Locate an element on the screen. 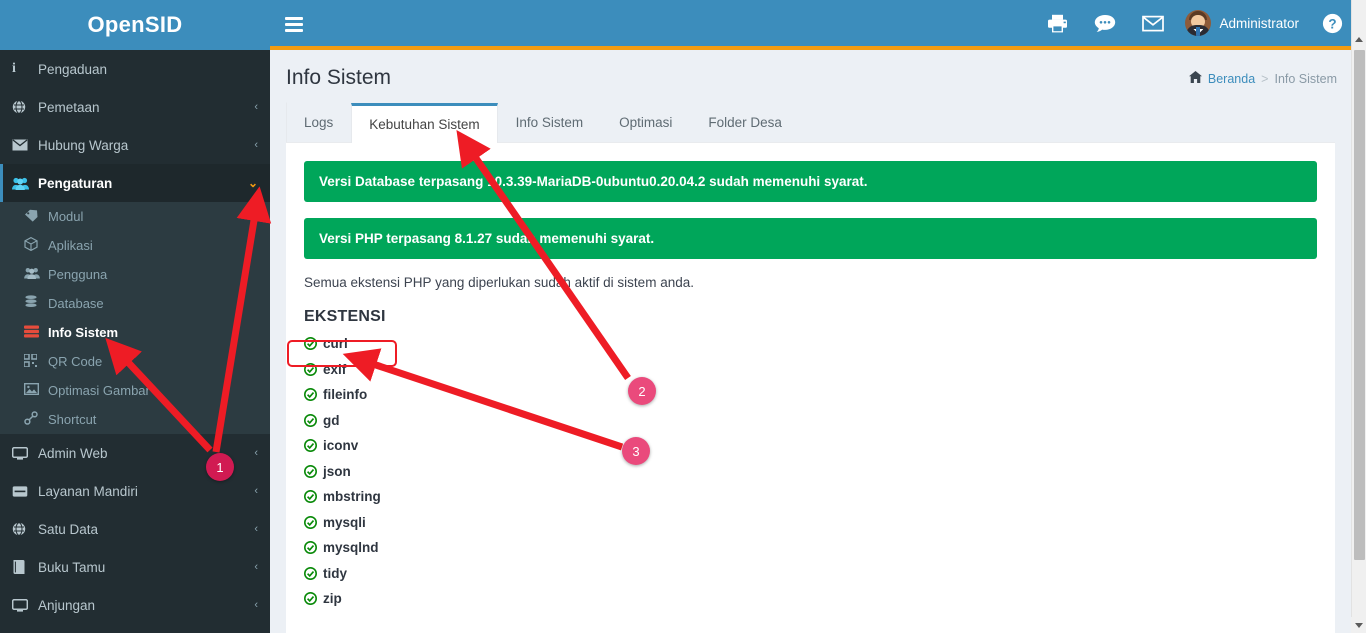 This screenshot has width=1366, height=633. chat-icon is located at coordinates (1105, 23).